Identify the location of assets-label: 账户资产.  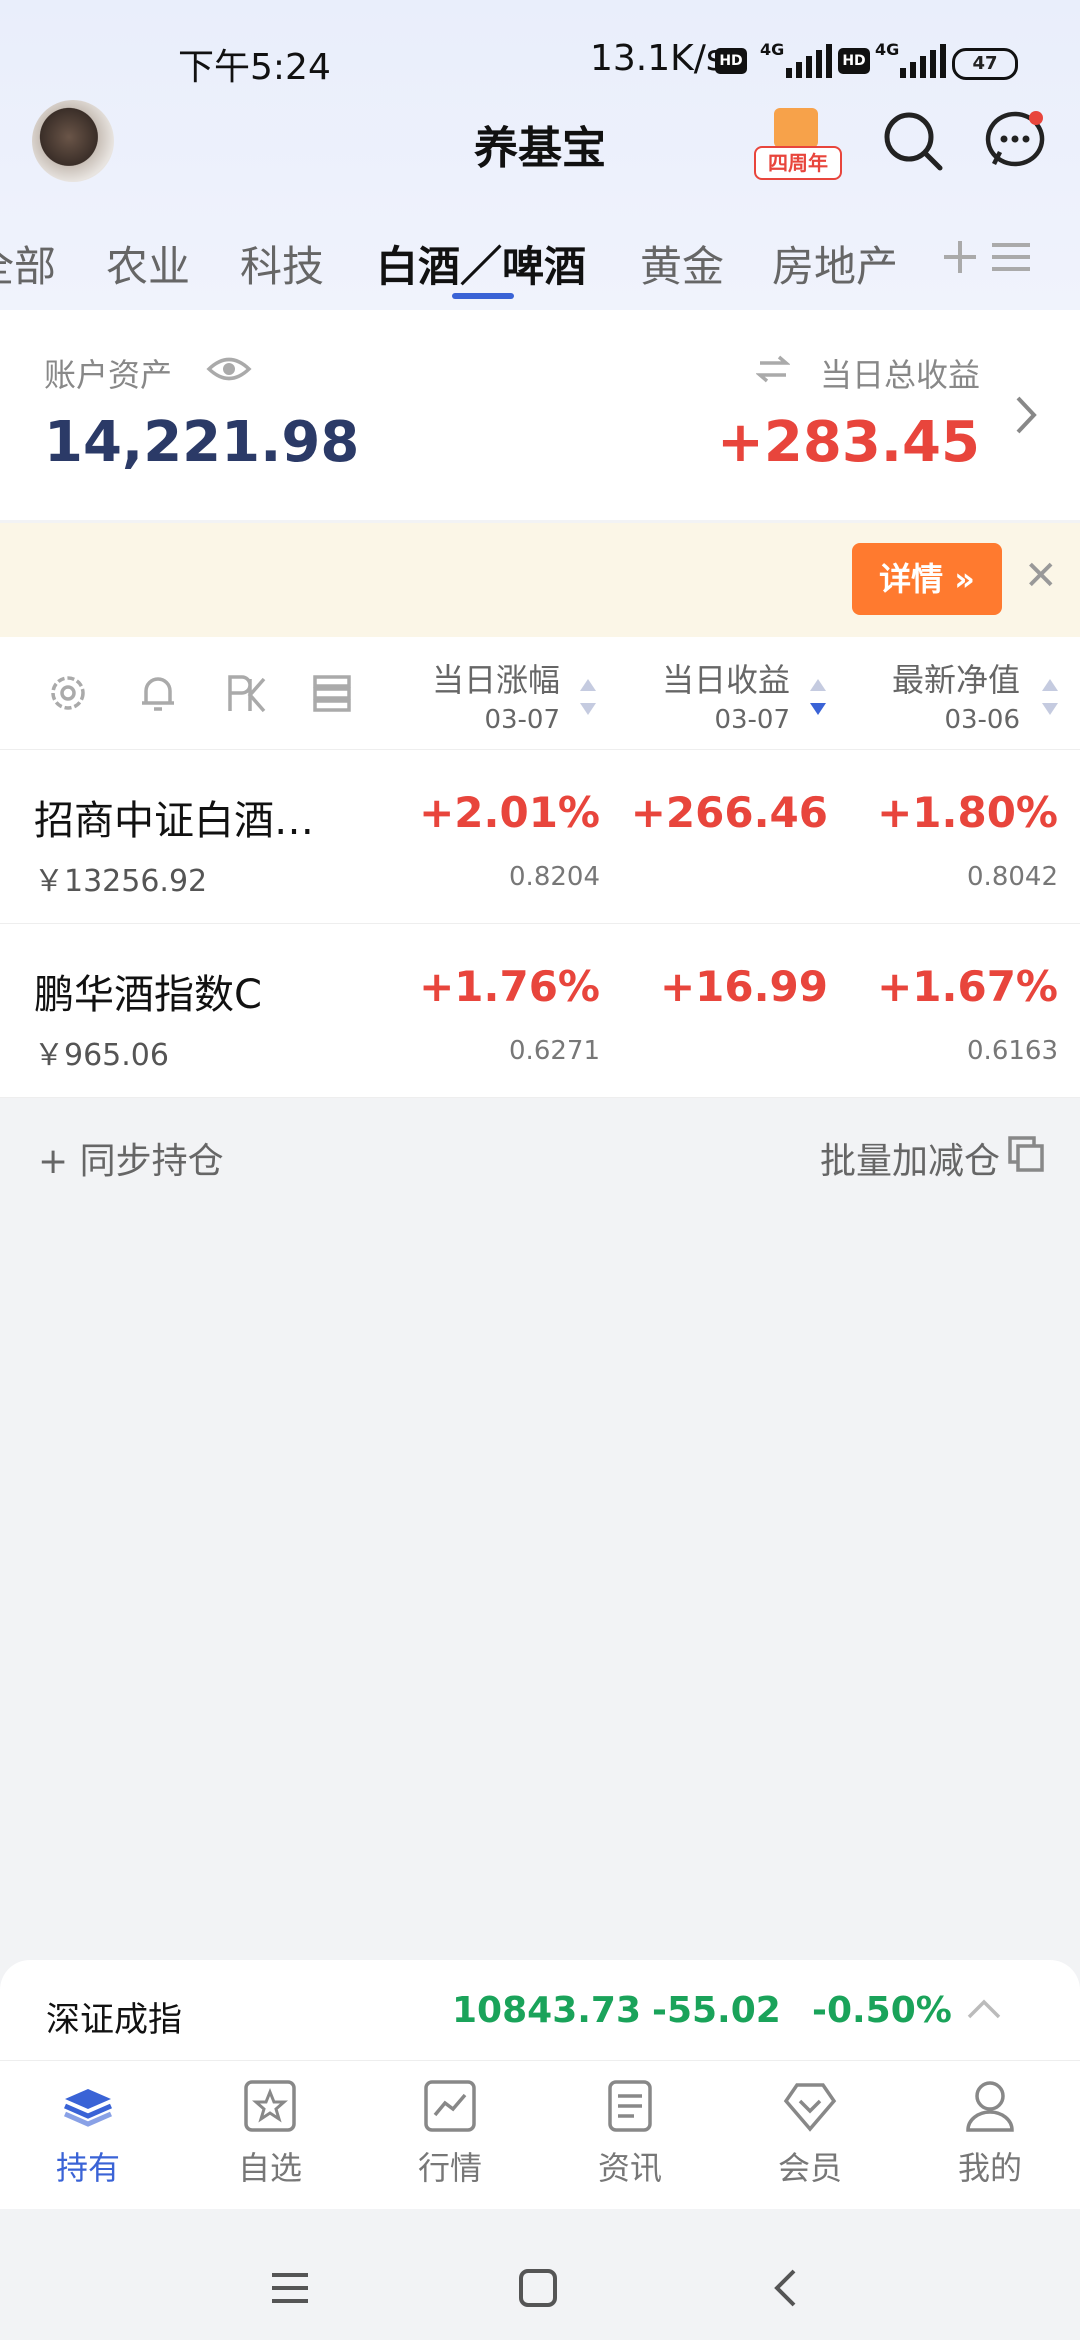
(108, 375).